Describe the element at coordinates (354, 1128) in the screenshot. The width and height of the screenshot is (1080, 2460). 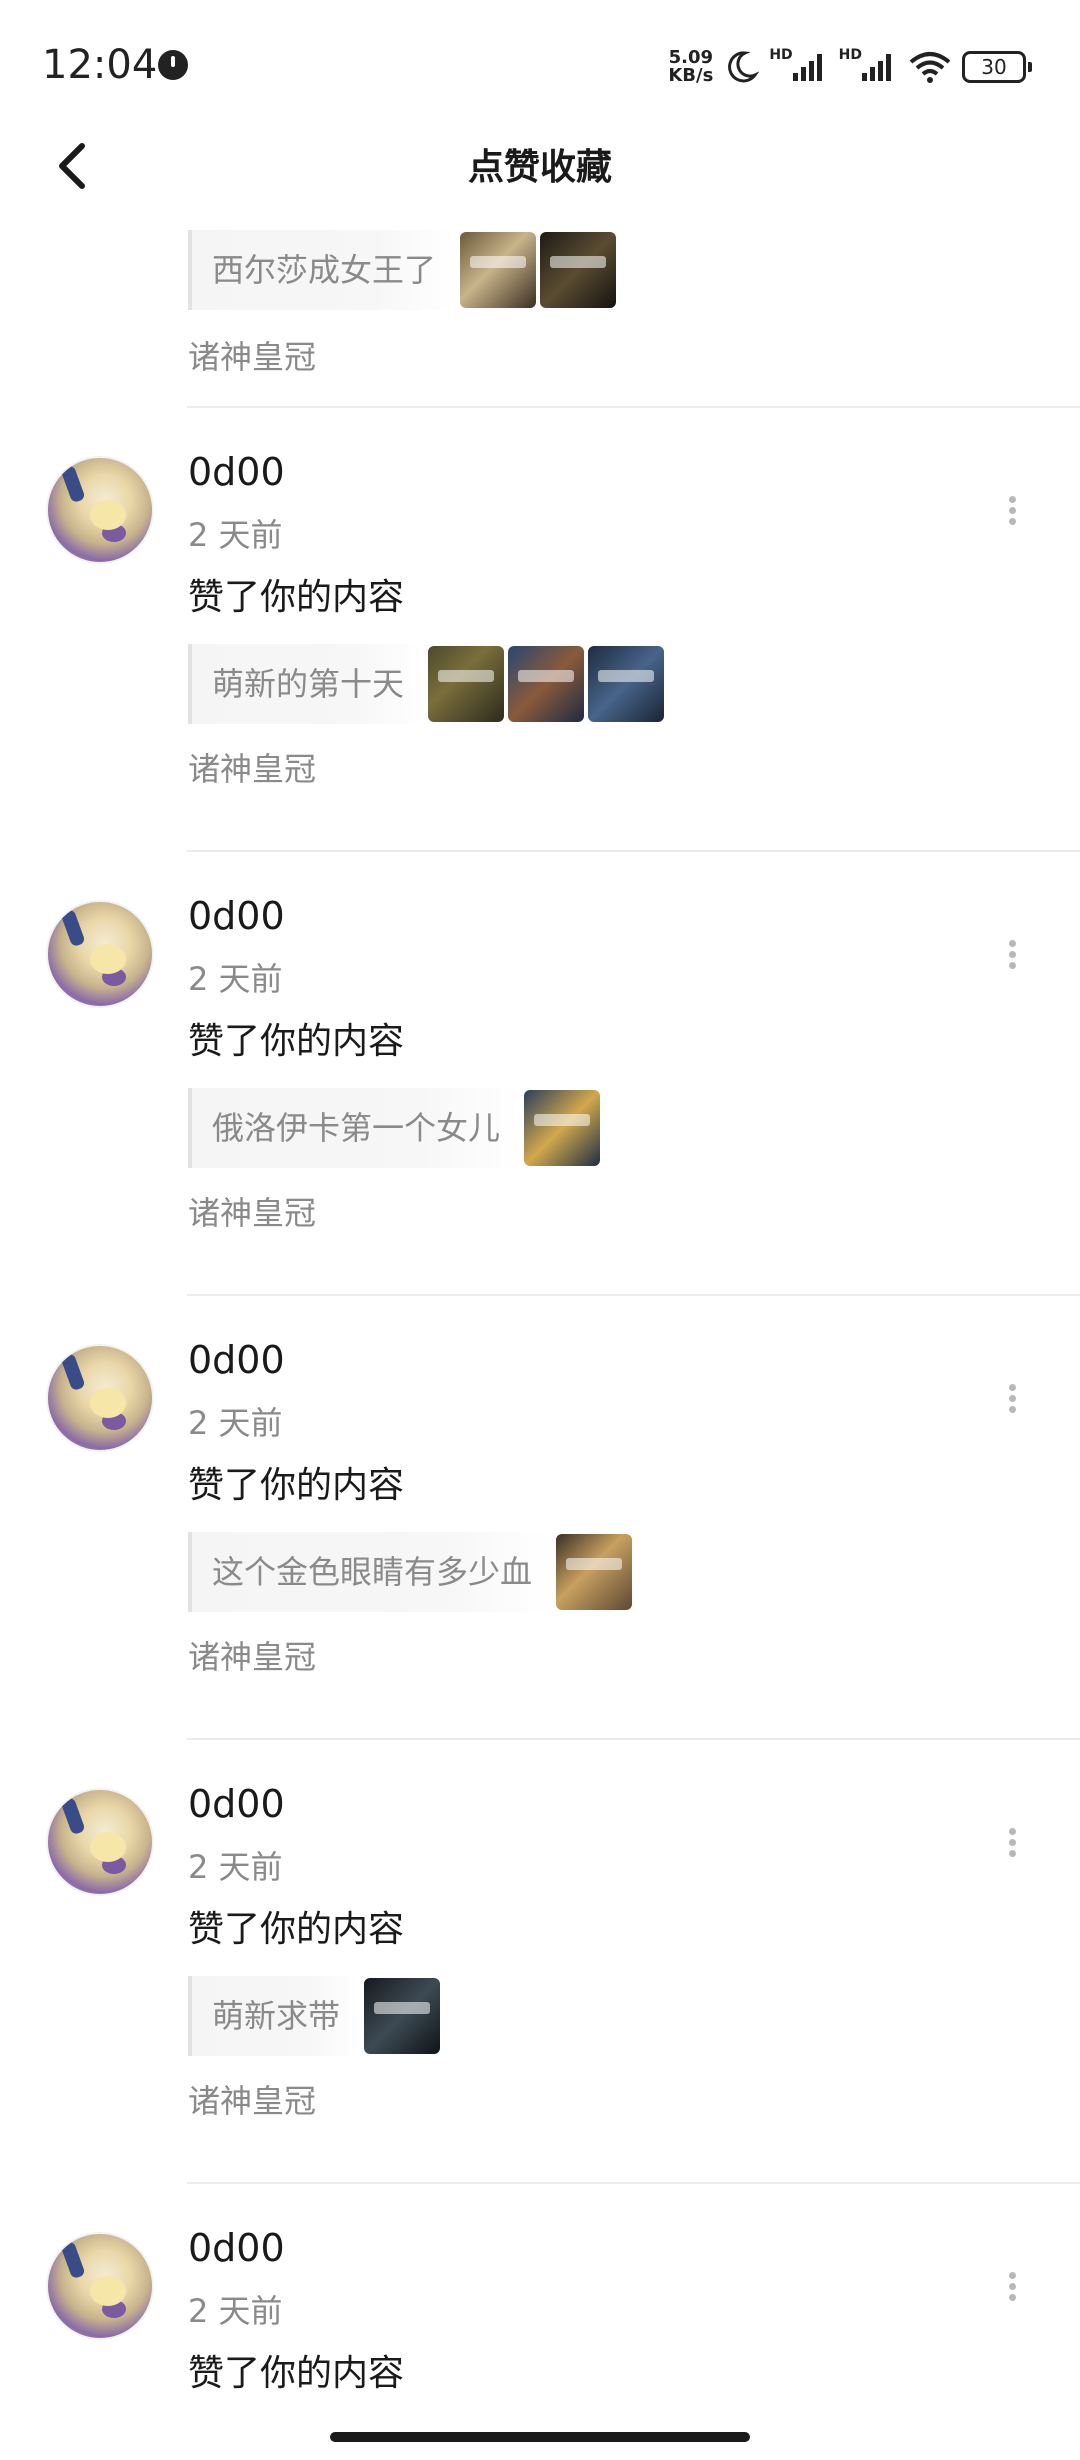
I see `quoted-post-text: 俄洛伊卡第一个女儿` at that location.